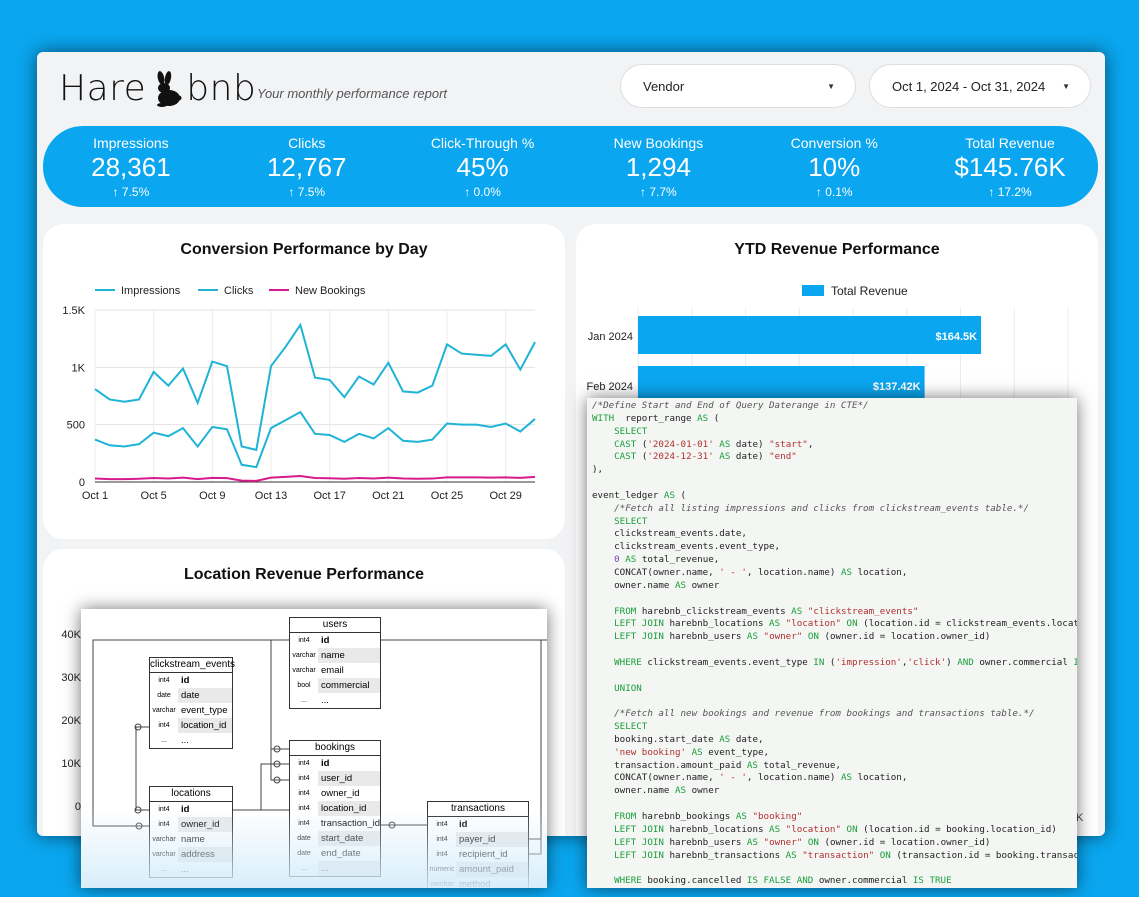  Describe the element at coordinates (680, 444) in the screenshot. I see `code-token: '2024-01-01'` at that location.